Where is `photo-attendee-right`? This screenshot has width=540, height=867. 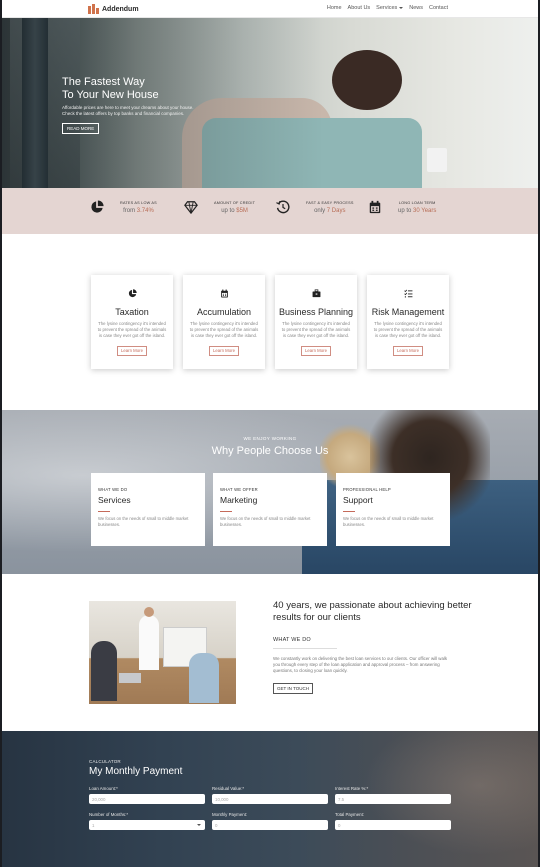
photo-attendee-right is located at coordinates (204, 678).